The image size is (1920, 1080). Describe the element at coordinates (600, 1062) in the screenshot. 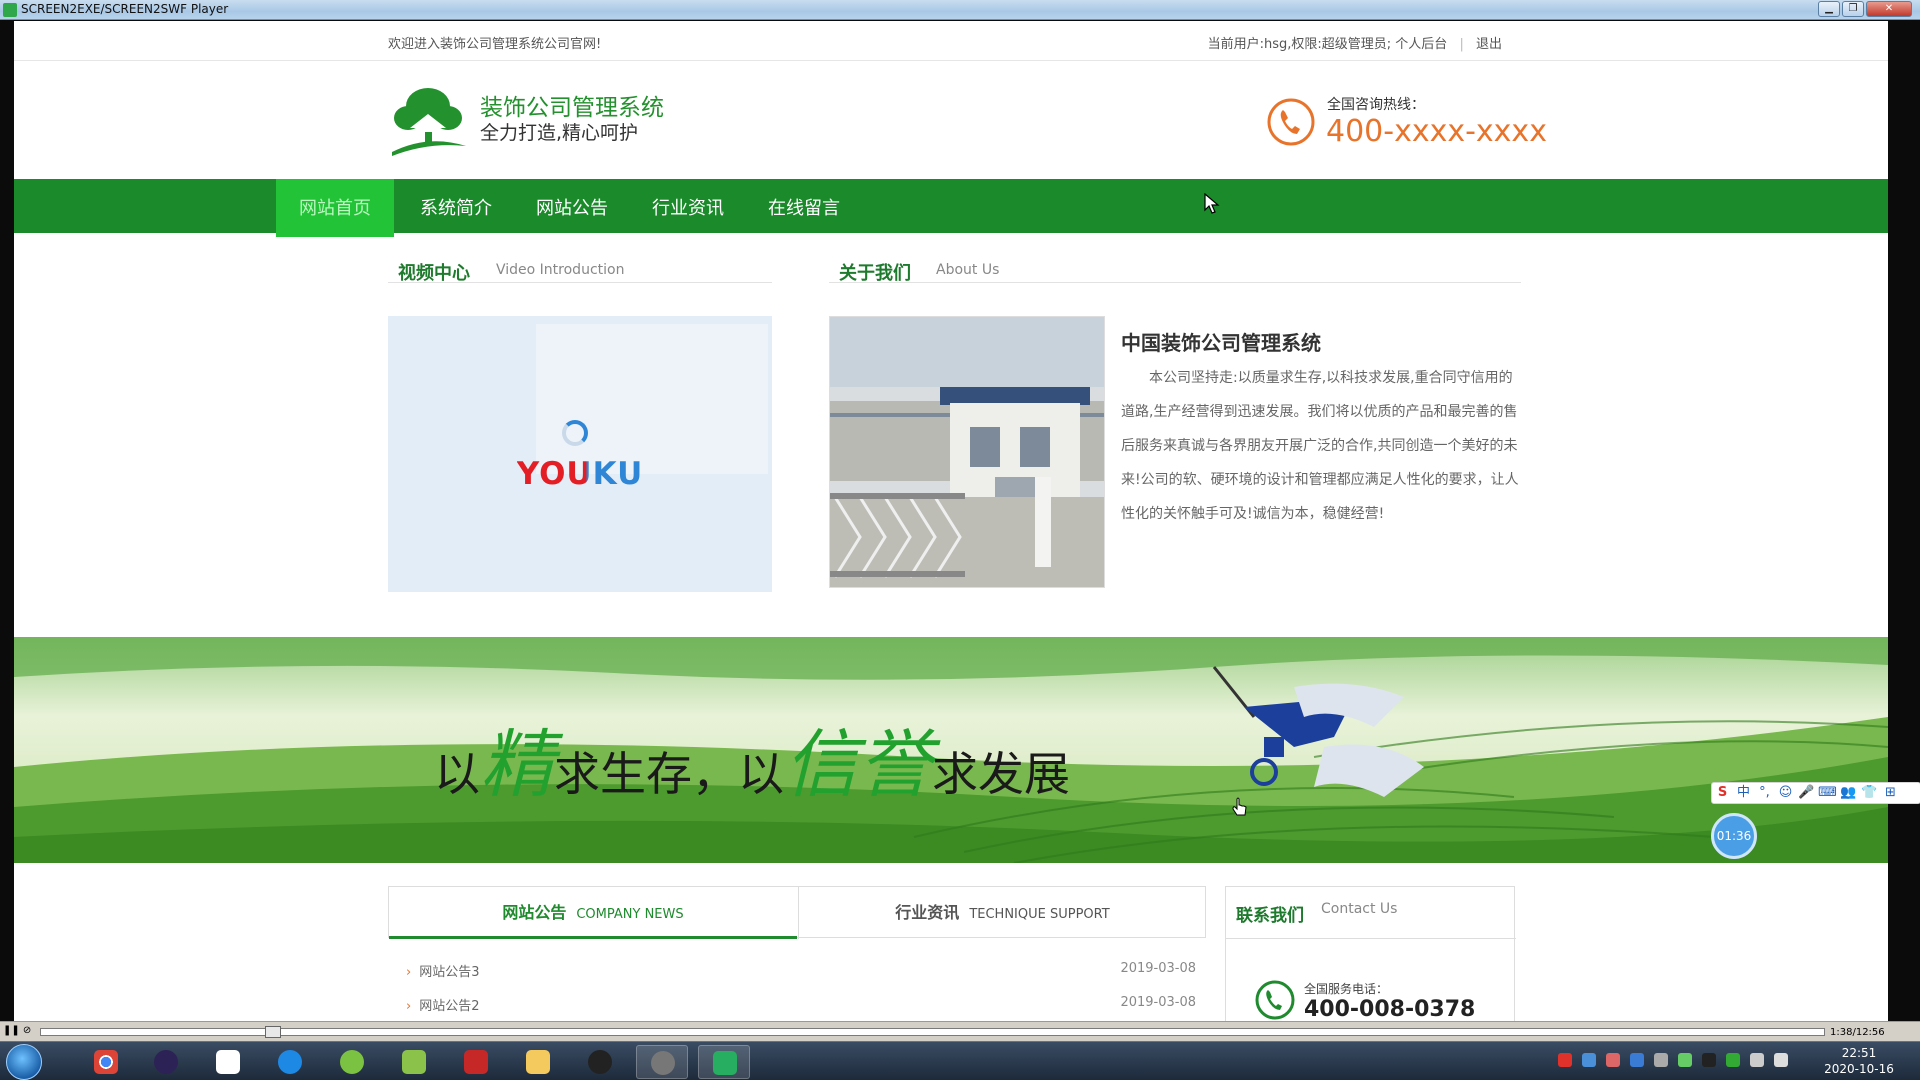

I see `qq-app-icon` at that location.